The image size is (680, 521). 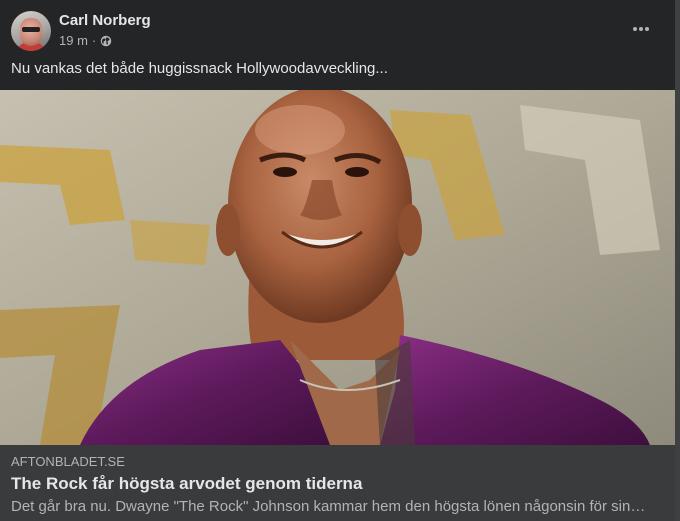 What do you see at coordinates (105, 20) in the screenshot?
I see `author-name: Carl Norberg` at bounding box center [105, 20].